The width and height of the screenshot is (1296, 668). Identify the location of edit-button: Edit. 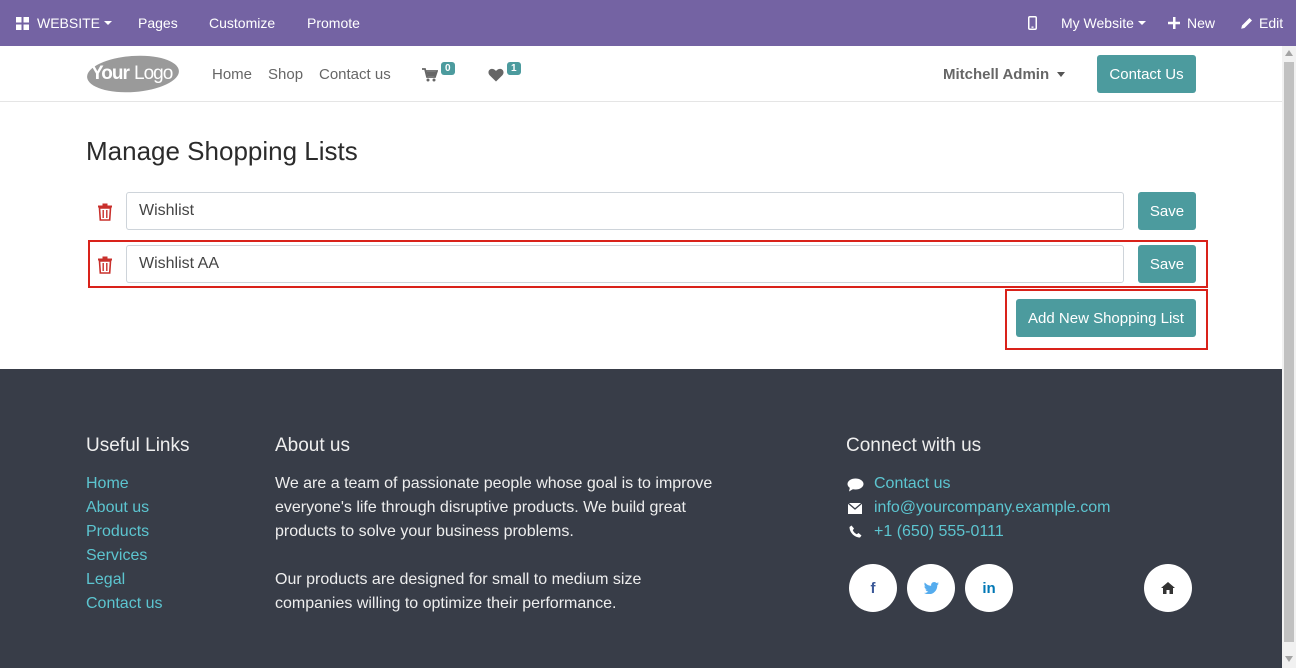
(1261, 23).